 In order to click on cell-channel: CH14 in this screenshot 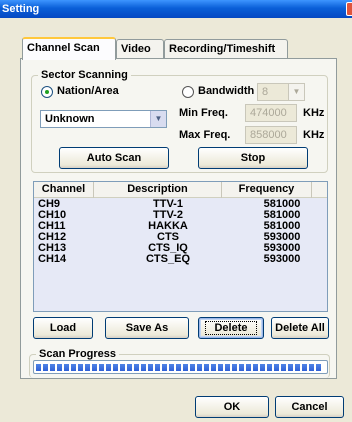, I will do `click(52, 259)`.